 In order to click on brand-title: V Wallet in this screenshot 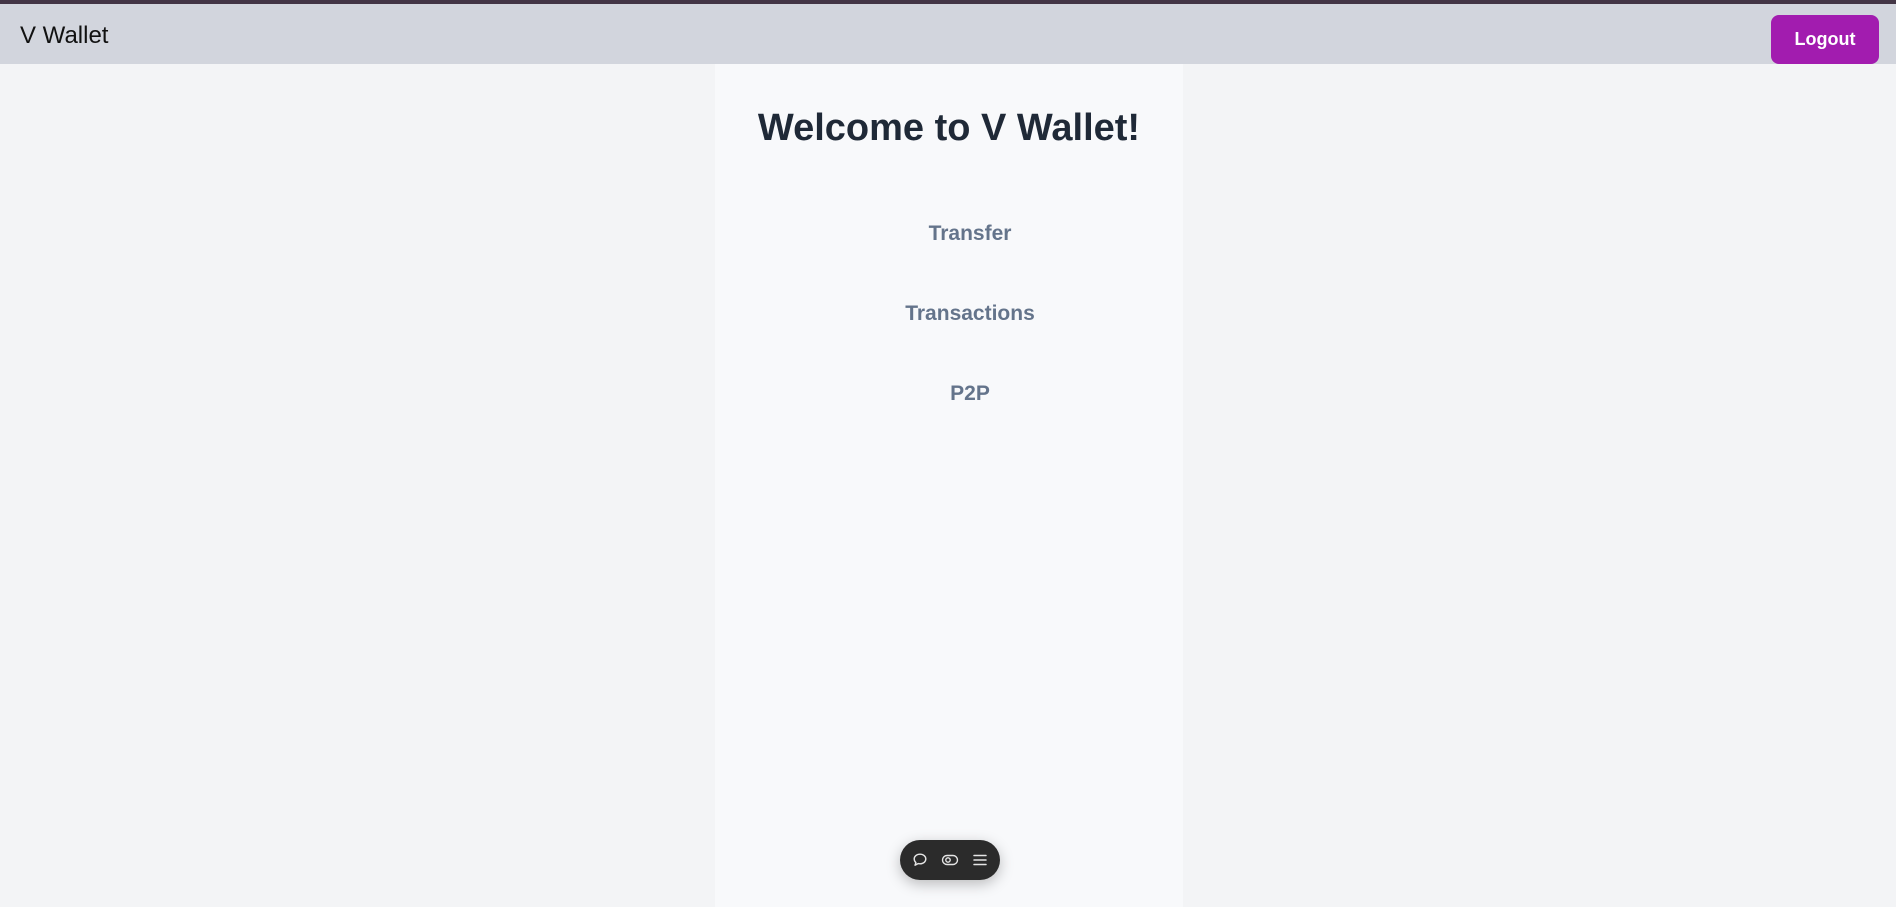, I will do `click(64, 35)`.